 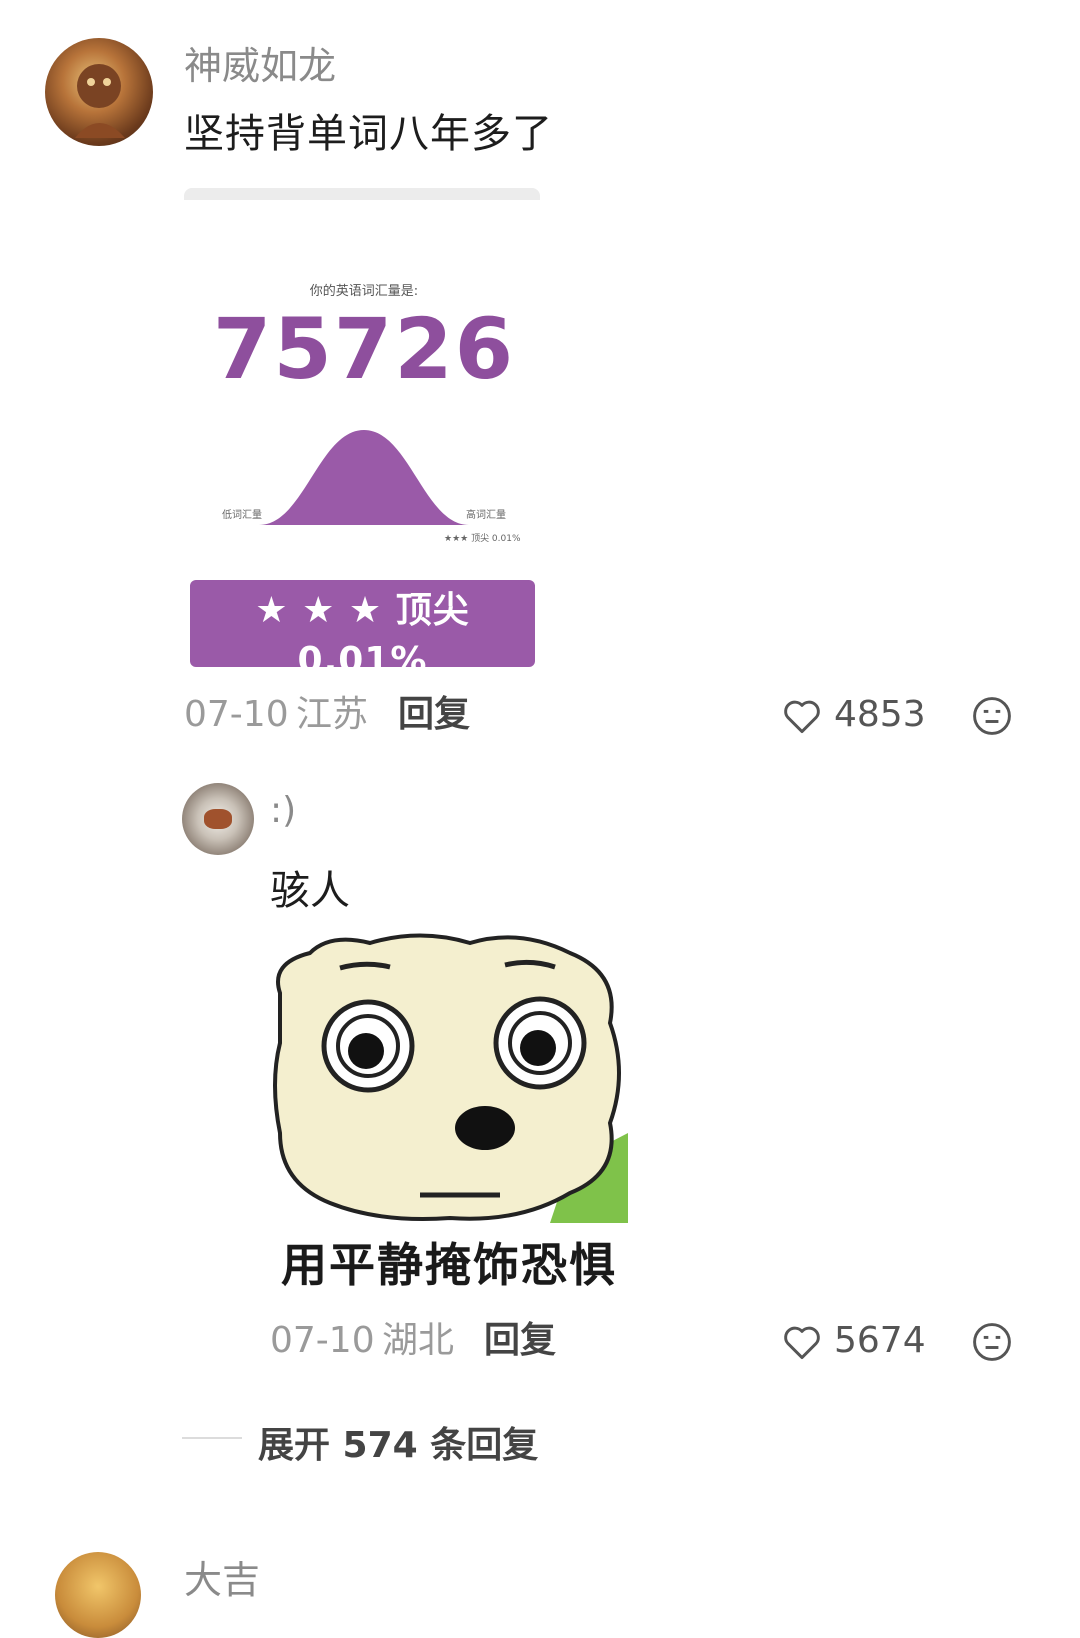 What do you see at coordinates (398, 1442) in the screenshot?
I see `expand-replies-button: 展开 574 条回复` at bounding box center [398, 1442].